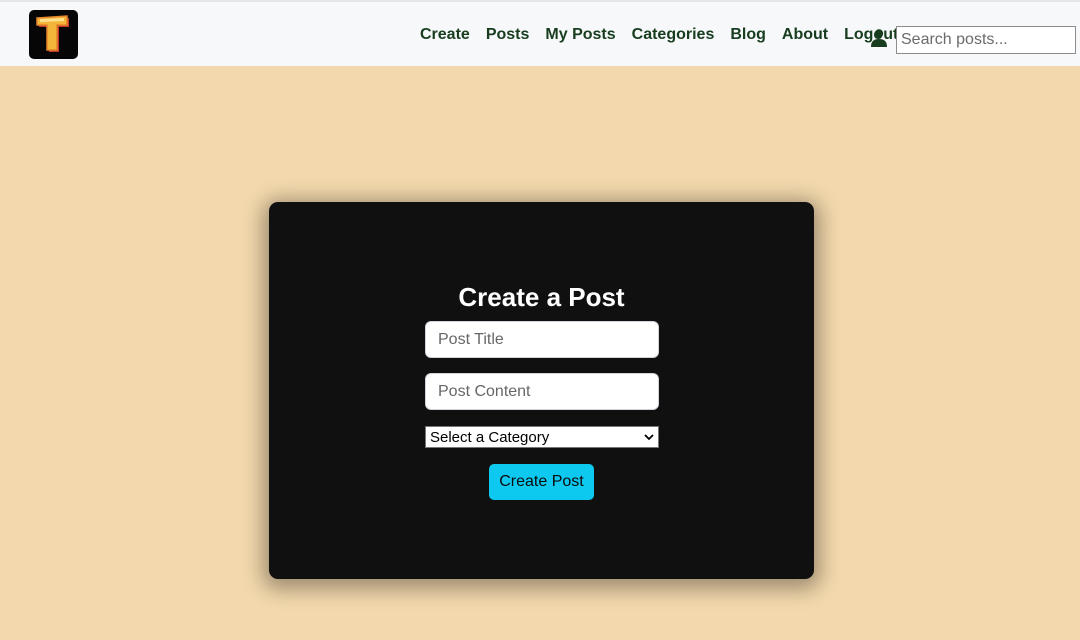 The height and width of the screenshot is (640, 1080). I want to click on post-title-input, so click(542, 339).